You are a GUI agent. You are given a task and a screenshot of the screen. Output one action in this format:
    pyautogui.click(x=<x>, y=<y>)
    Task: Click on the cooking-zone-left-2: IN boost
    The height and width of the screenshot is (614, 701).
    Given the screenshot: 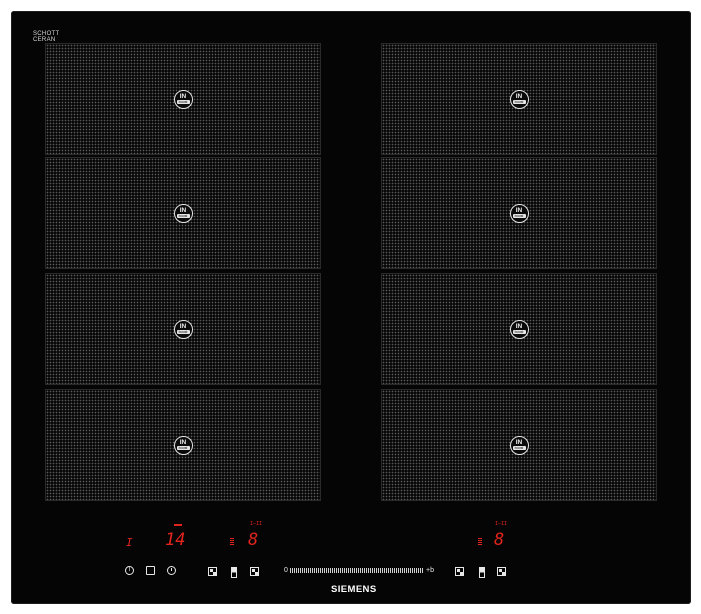 What is the action you would take?
    pyautogui.click(x=183, y=213)
    